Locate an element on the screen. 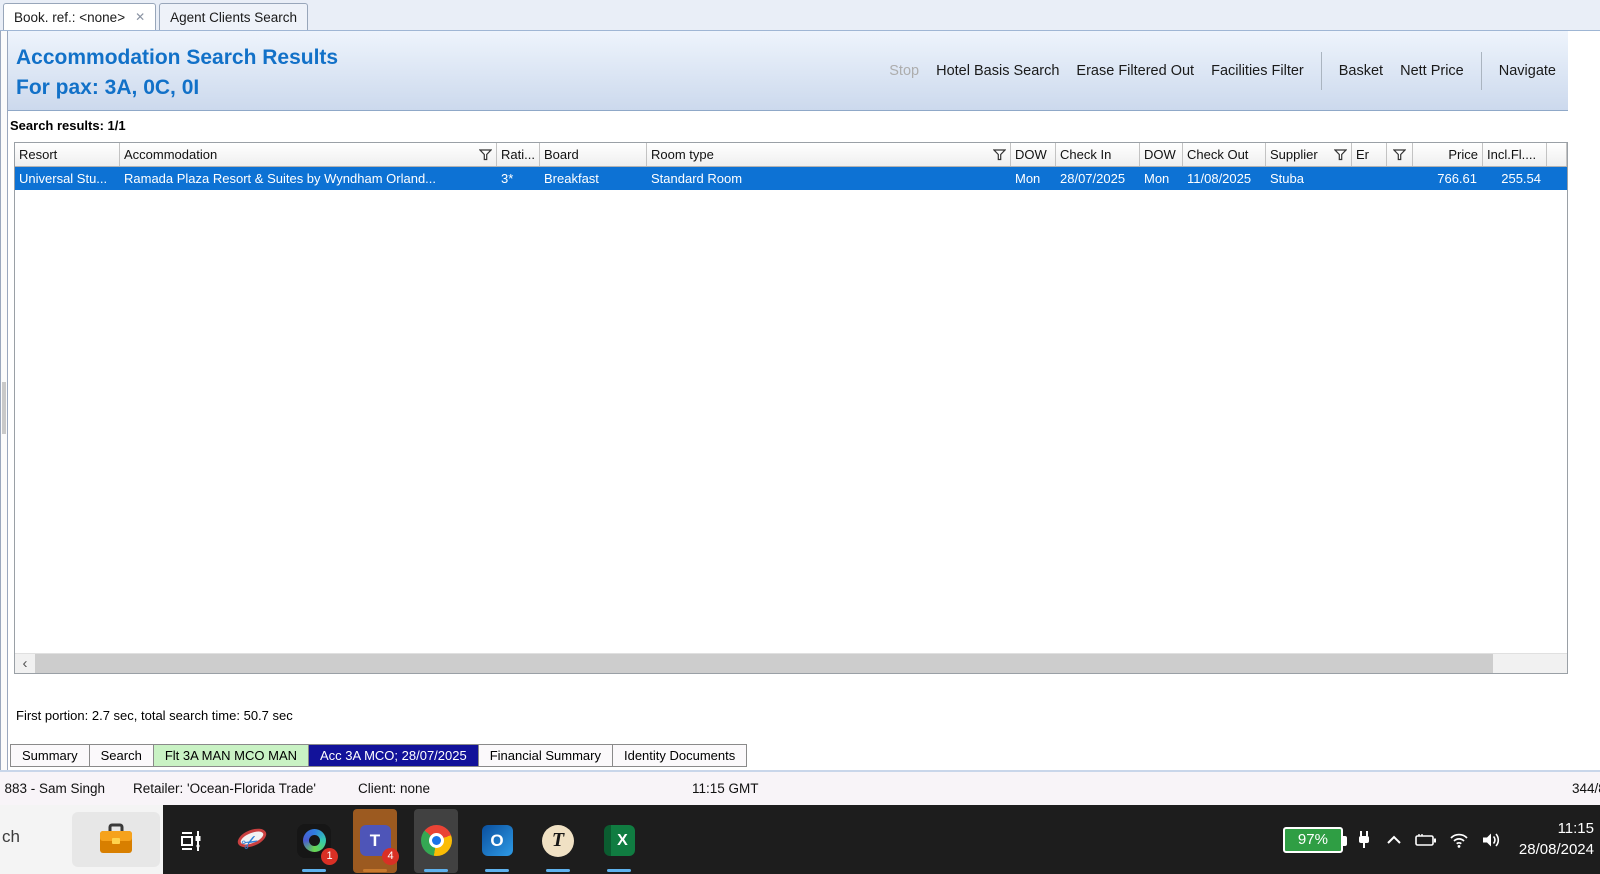  close-icon: ✕ is located at coordinates (140, 17).